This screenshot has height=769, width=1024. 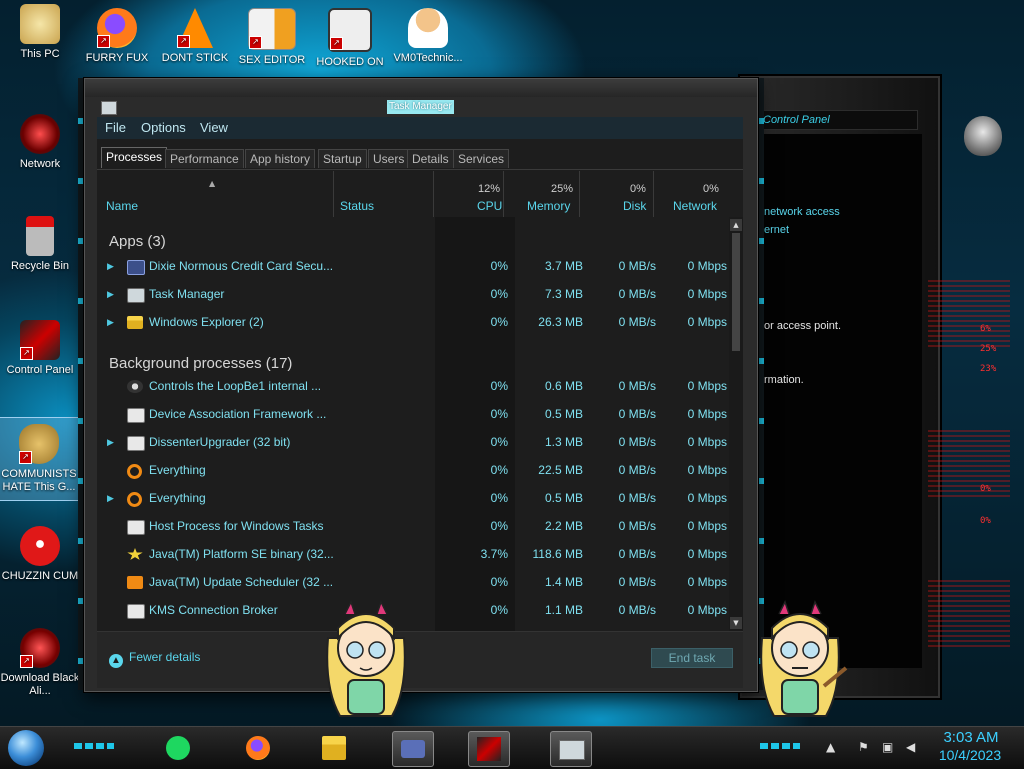 What do you see at coordinates (40, 554) in the screenshot?
I see `desktop-icon-chuzzin: CHUZZIN CUM` at bounding box center [40, 554].